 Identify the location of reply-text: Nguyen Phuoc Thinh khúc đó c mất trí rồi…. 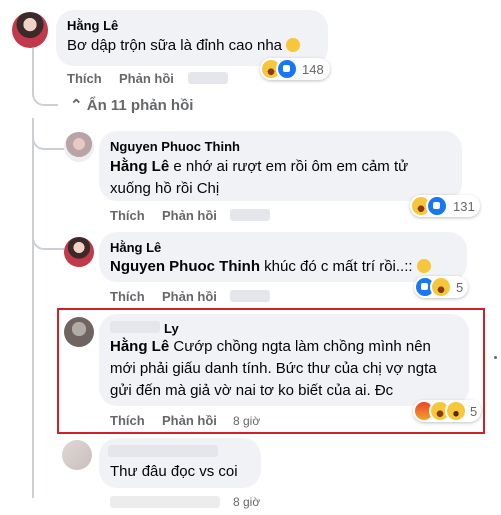
(270, 267).